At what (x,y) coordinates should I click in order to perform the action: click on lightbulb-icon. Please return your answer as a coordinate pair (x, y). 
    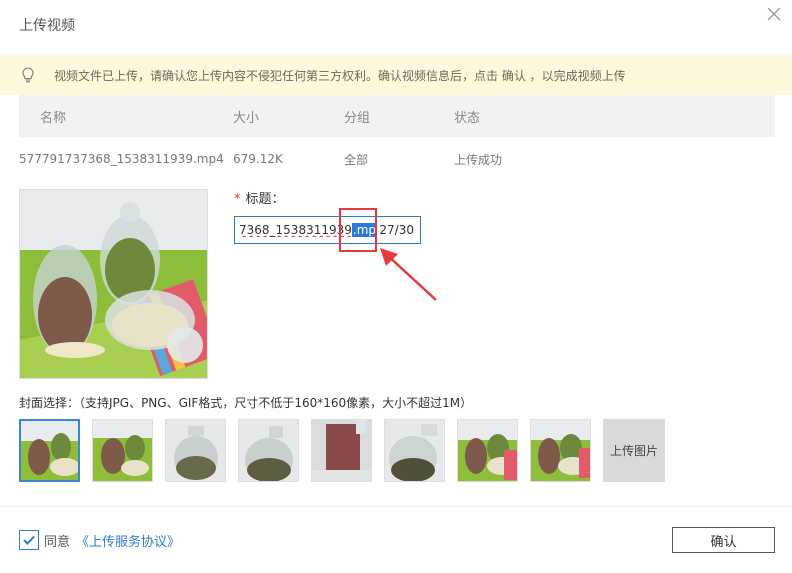
    Looking at the image, I should click on (28, 75).